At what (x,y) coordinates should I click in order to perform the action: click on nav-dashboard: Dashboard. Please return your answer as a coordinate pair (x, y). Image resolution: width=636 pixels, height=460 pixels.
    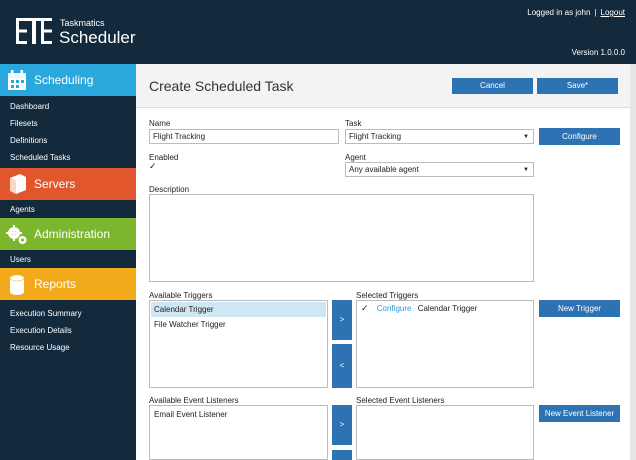
    Looking at the image, I should click on (68, 106).